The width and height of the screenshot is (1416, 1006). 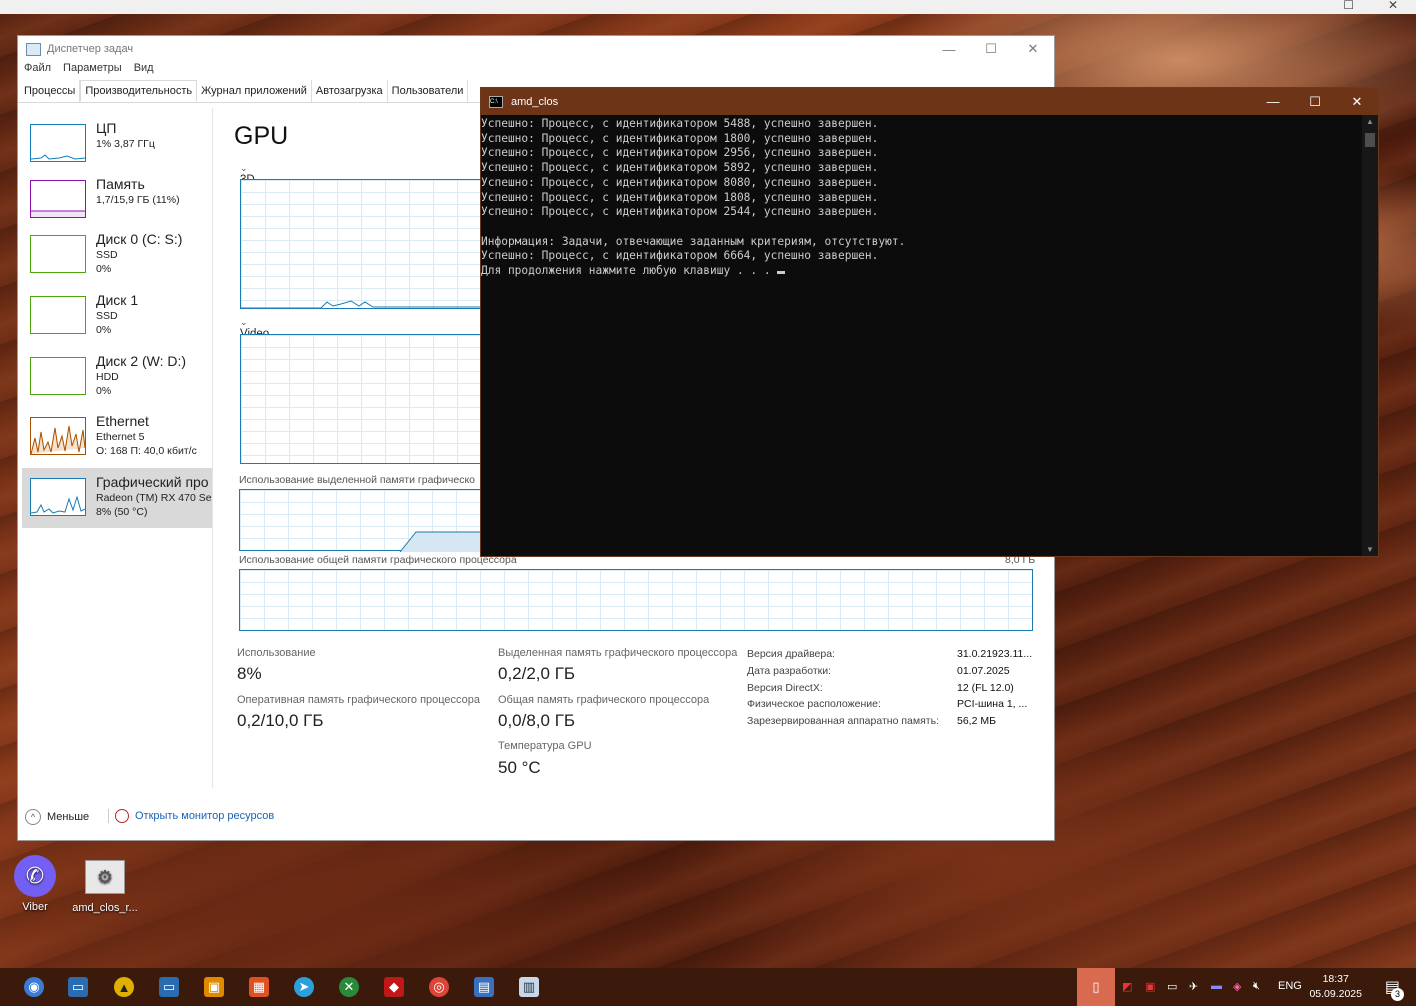 What do you see at coordinates (37, 71) in the screenshot?
I see `menu-file: Файл` at bounding box center [37, 71].